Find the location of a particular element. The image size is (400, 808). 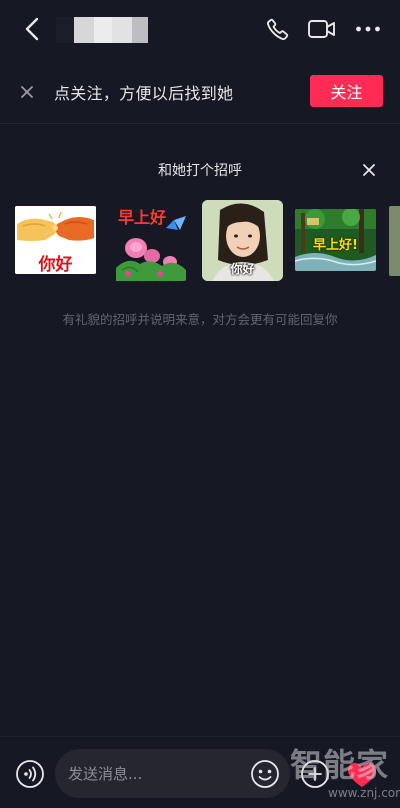

sticker-caption: 早上好! is located at coordinates (335, 245).